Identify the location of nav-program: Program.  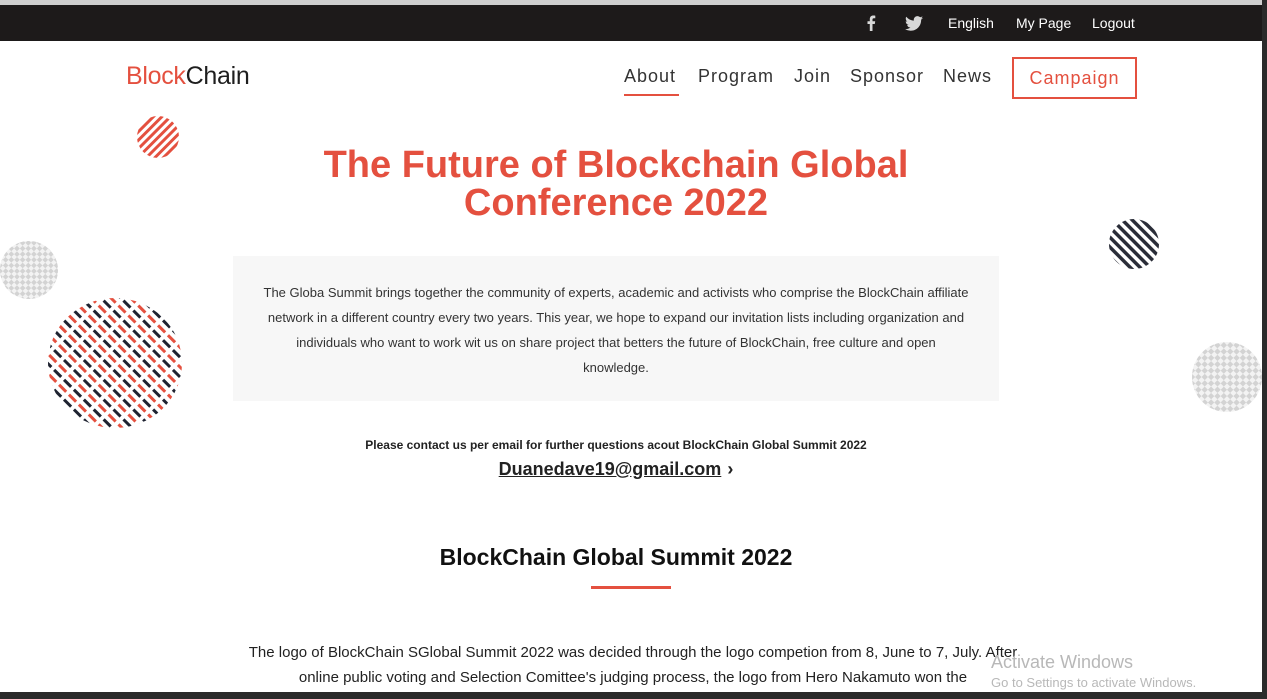
(736, 76).